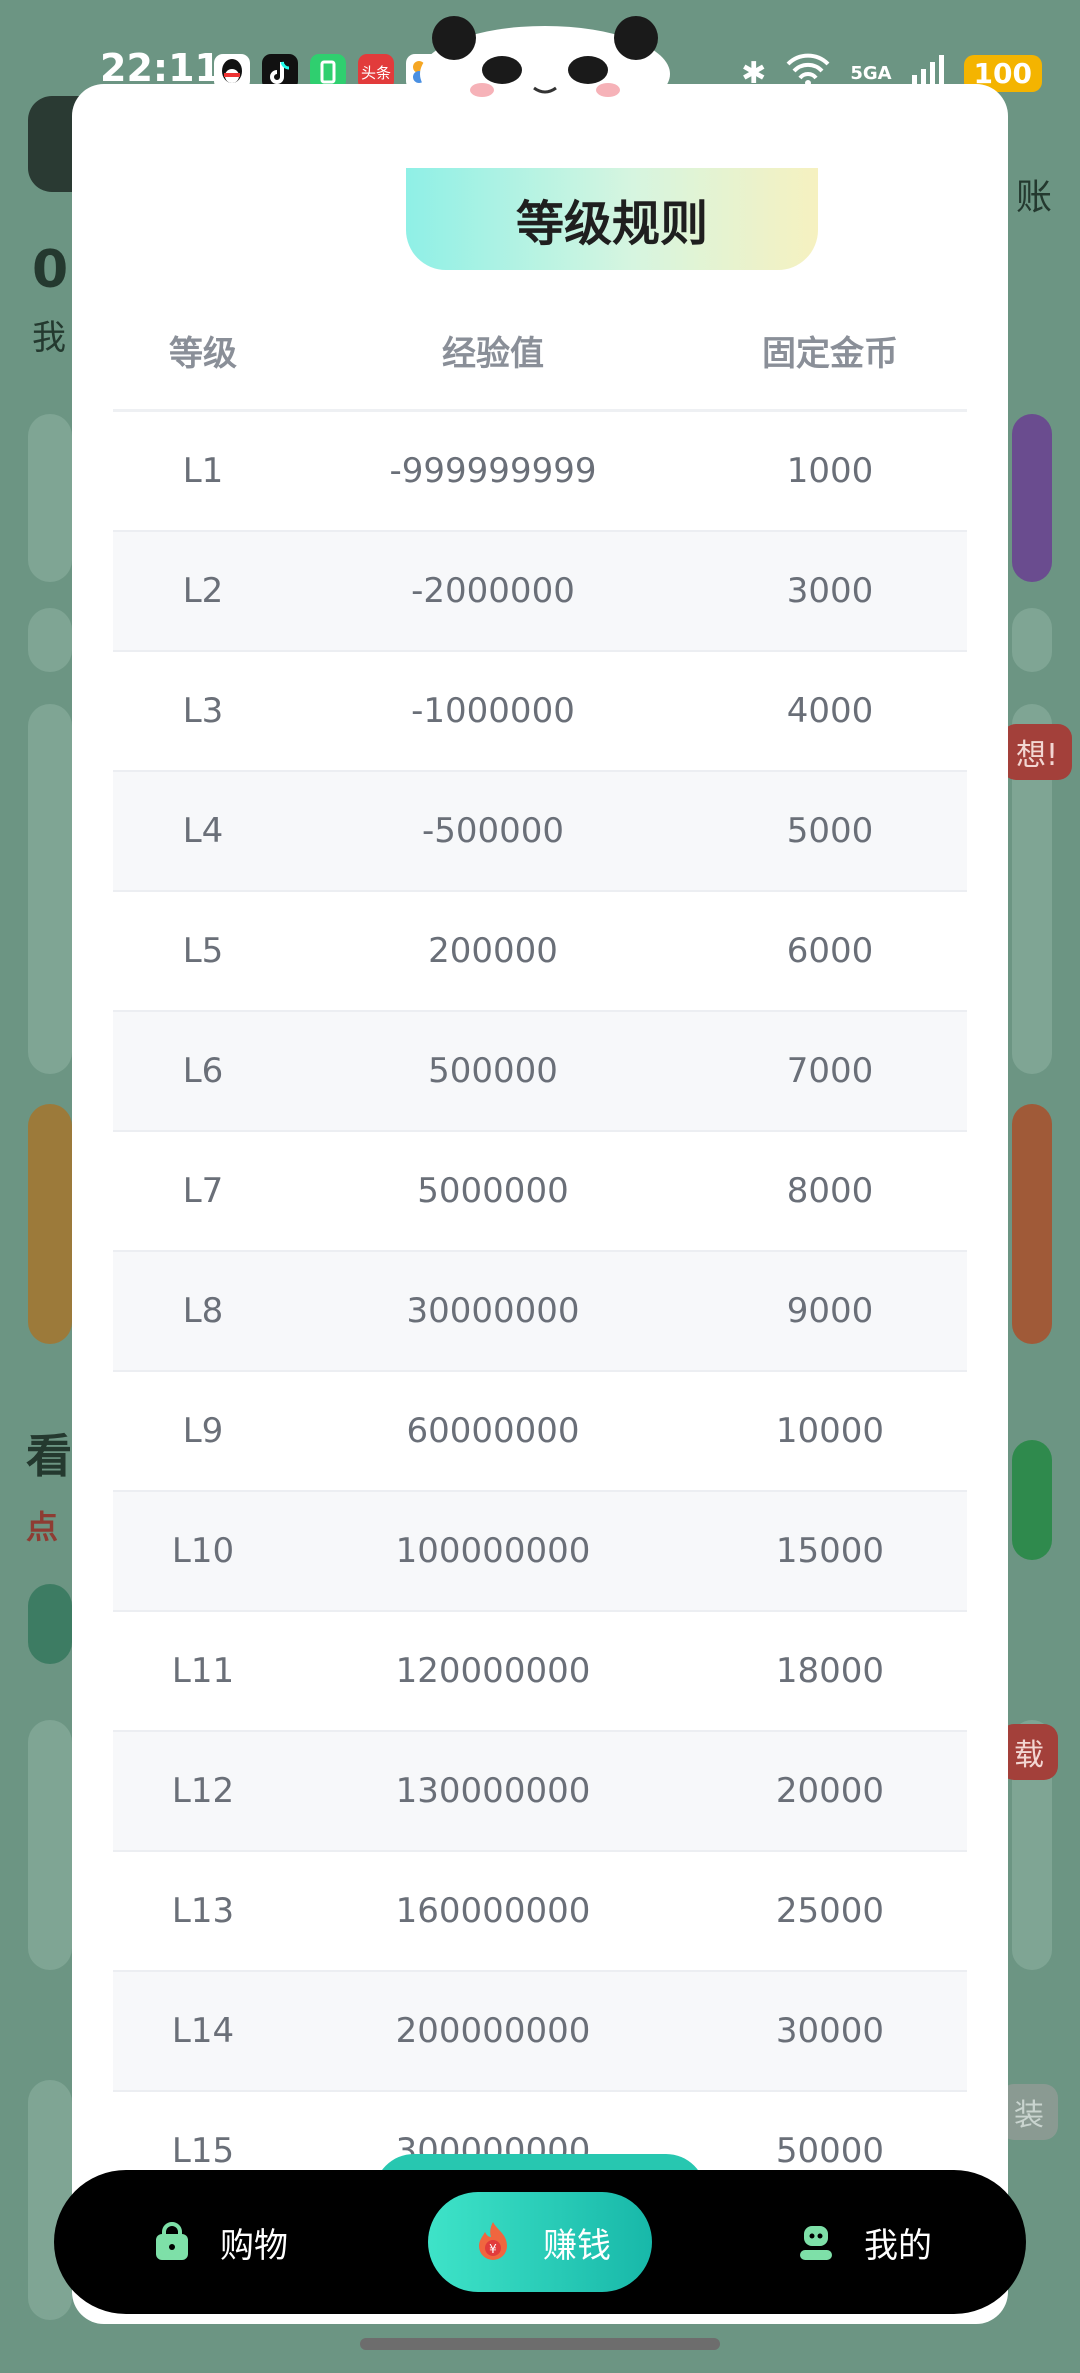 The width and height of the screenshot is (1080, 2373). What do you see at coordinates (203, 1671) in the screenshot?
I see `cell-level: L11` at bounding box center [203, 1671].